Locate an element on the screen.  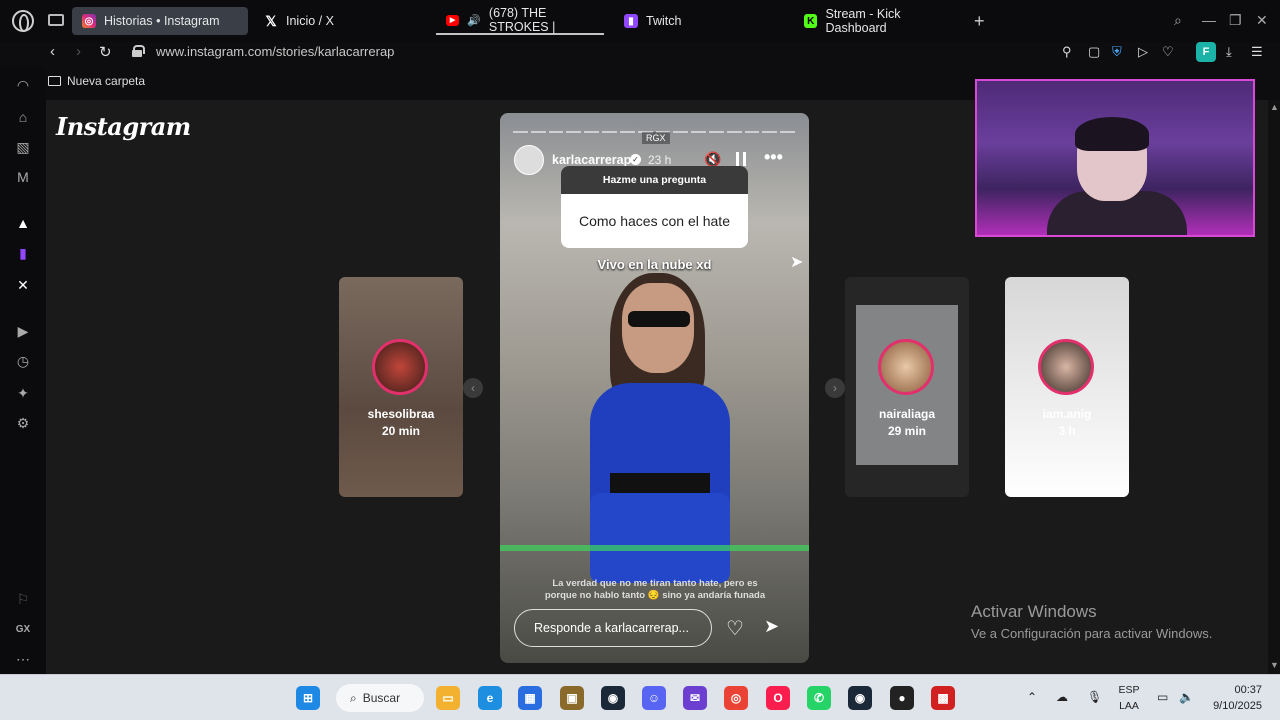
settings-icon: ⚙ is located at coordinates (23, 423).